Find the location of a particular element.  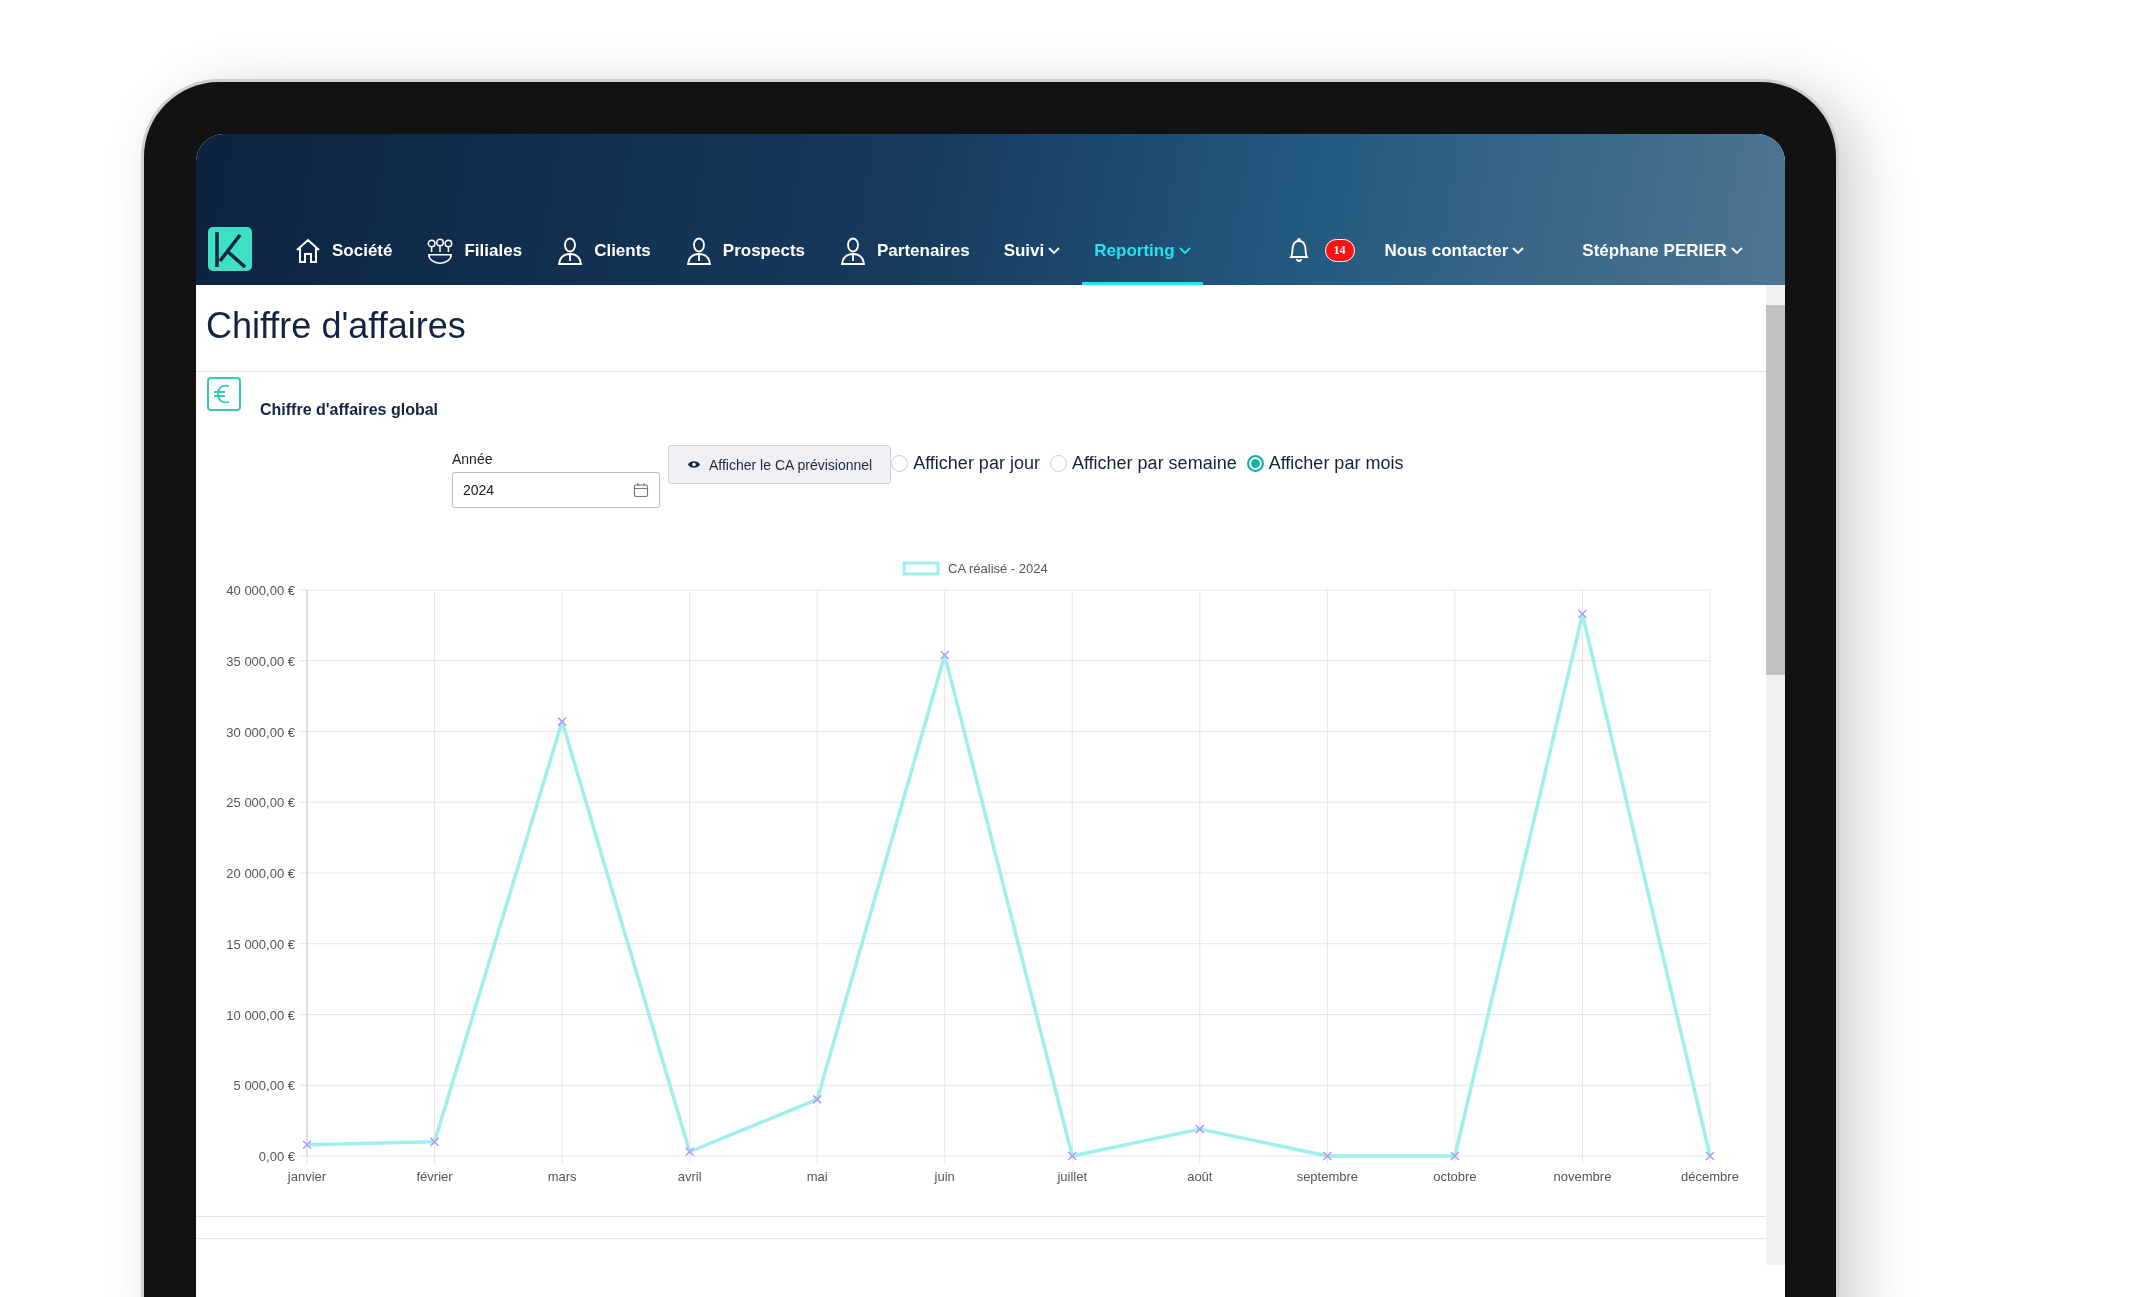

nav-item: Reporting is located at coordinates (1142, 252).